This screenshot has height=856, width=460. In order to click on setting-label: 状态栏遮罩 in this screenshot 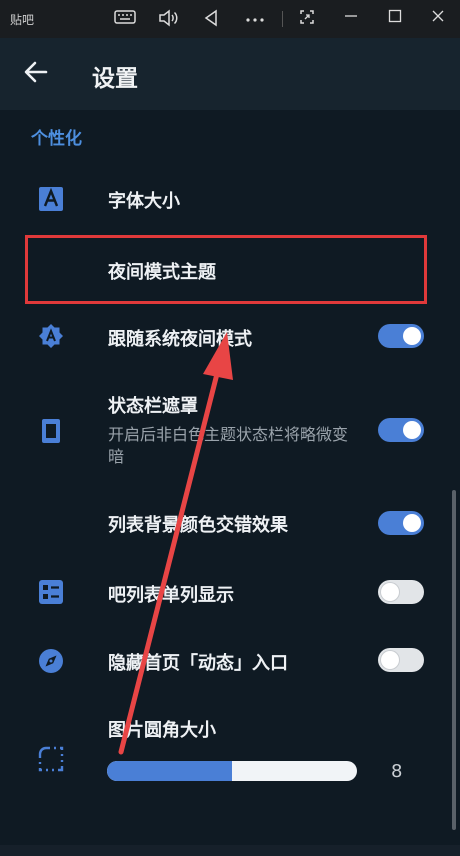, I will do `click(153, 406)`.